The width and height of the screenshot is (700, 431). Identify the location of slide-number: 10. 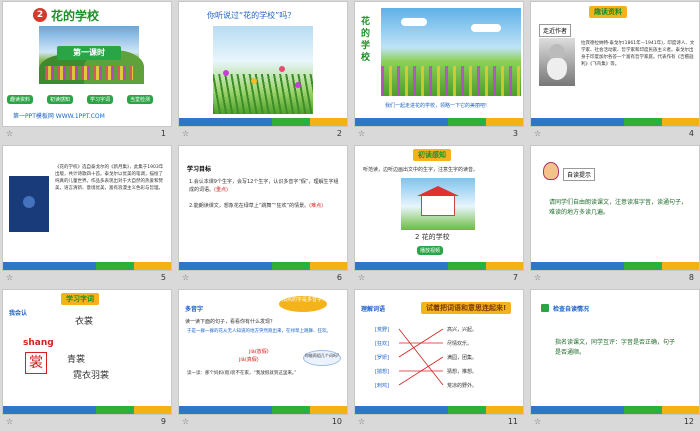
(336, 421).